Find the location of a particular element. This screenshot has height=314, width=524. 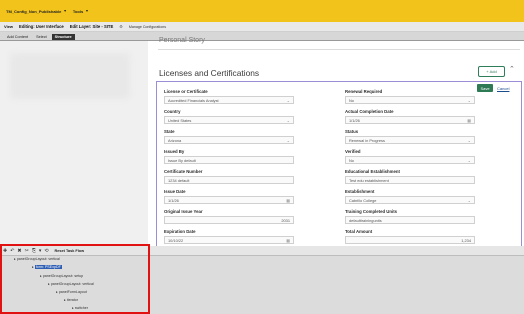

tree-node-label: panelGroupLayout: setup is located at coordinates (63, 276).